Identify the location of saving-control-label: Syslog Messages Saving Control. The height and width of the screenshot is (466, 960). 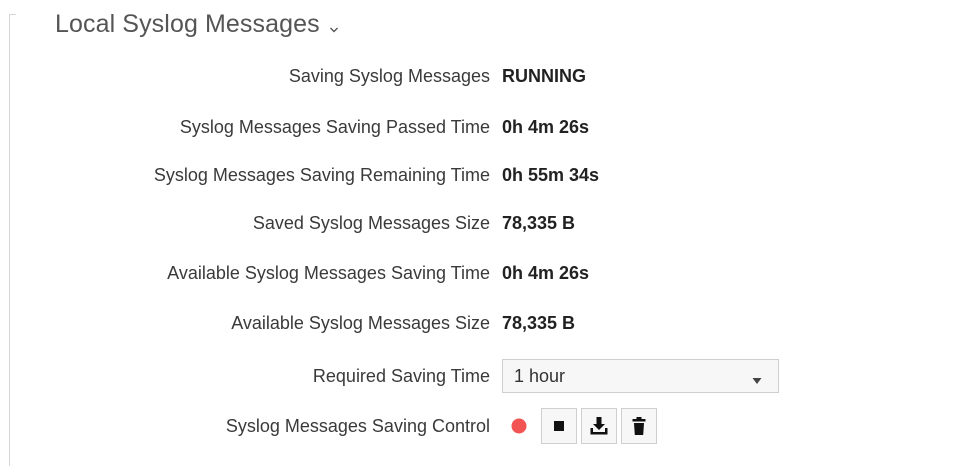
(357, 425).